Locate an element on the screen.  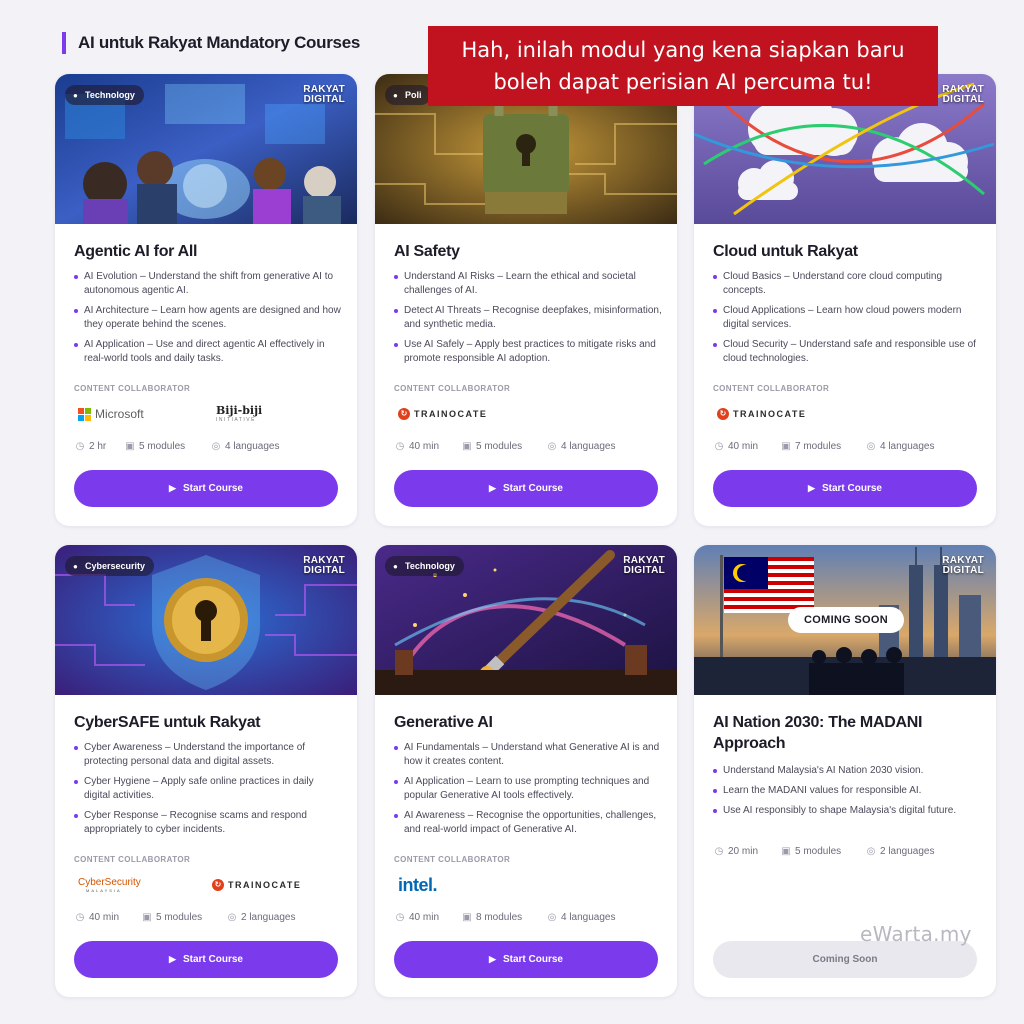
duration: ◷ 20 min is located at coordinates (736, 851).